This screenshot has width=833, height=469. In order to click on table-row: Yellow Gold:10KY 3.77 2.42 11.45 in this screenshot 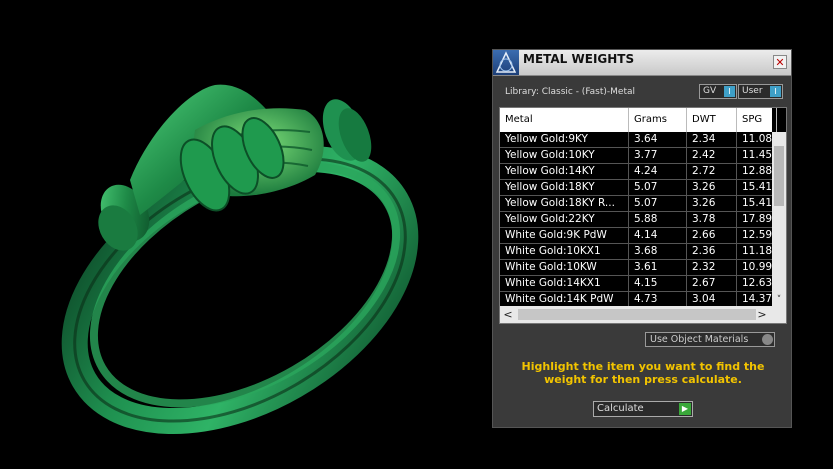, I will do `click(638, 156)`.